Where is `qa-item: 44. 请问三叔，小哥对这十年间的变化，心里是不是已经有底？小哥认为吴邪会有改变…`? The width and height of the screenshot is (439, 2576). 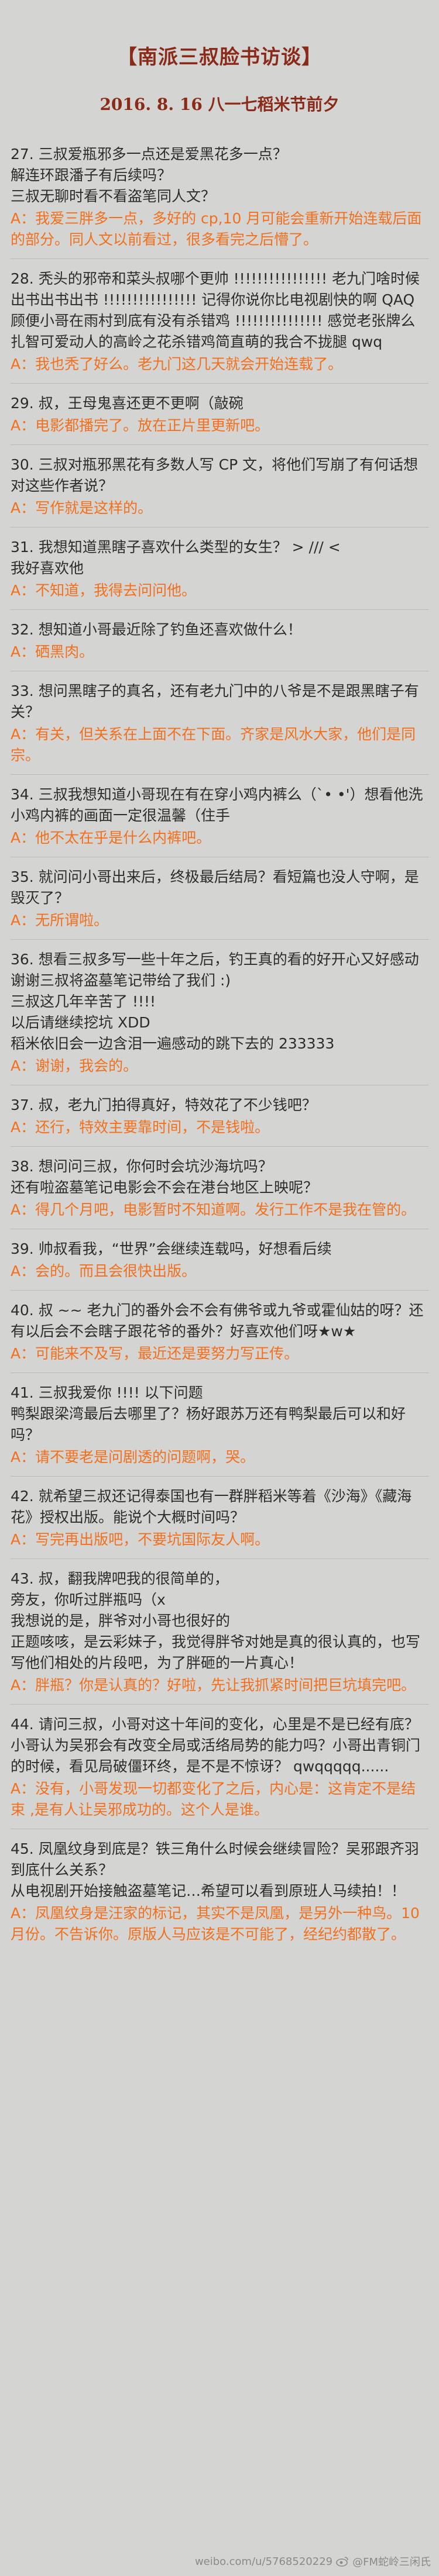 qa-item: 44. 请问三叔，小哥对这十年间的变化，心里是不是已经有底？小哥认为吴邪会有改变… is located at coordinates (220, 1766).